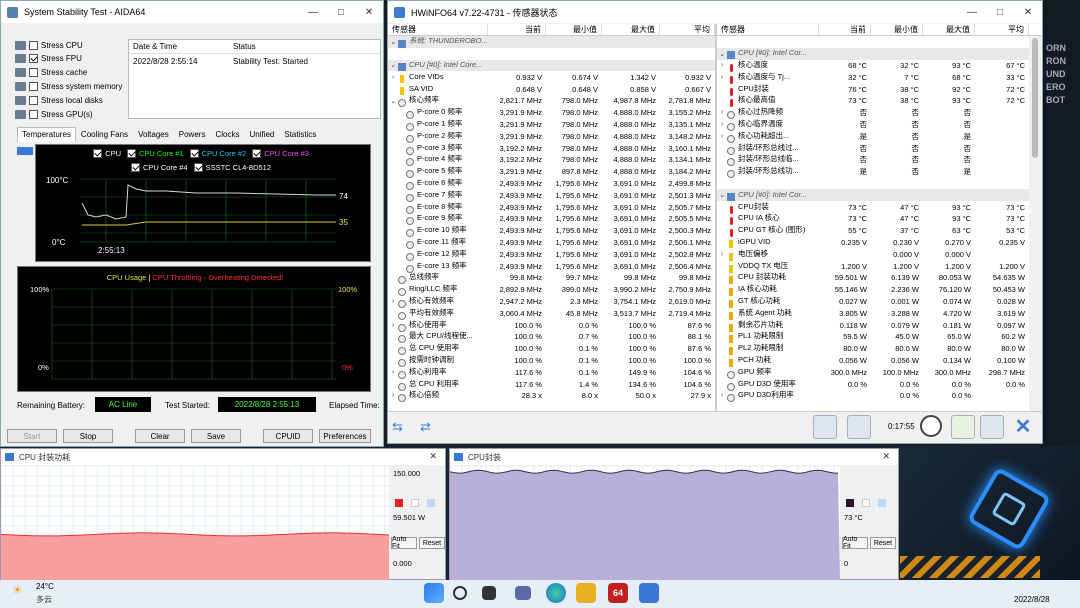 This screenshot has width=1080, height=608. What do you see at coordinates (992, 427) in the screenshot?
I see `gear-icon` at bounding box center [992, 427].